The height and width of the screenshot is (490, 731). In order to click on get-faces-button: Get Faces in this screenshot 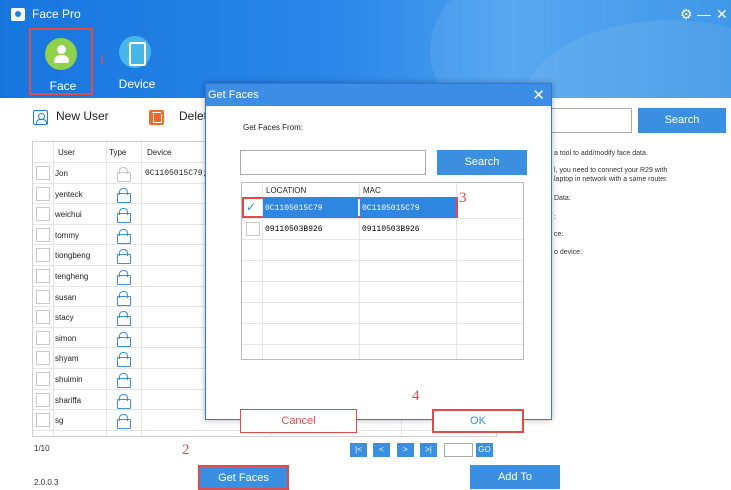, I will do `click(243, 477)`.